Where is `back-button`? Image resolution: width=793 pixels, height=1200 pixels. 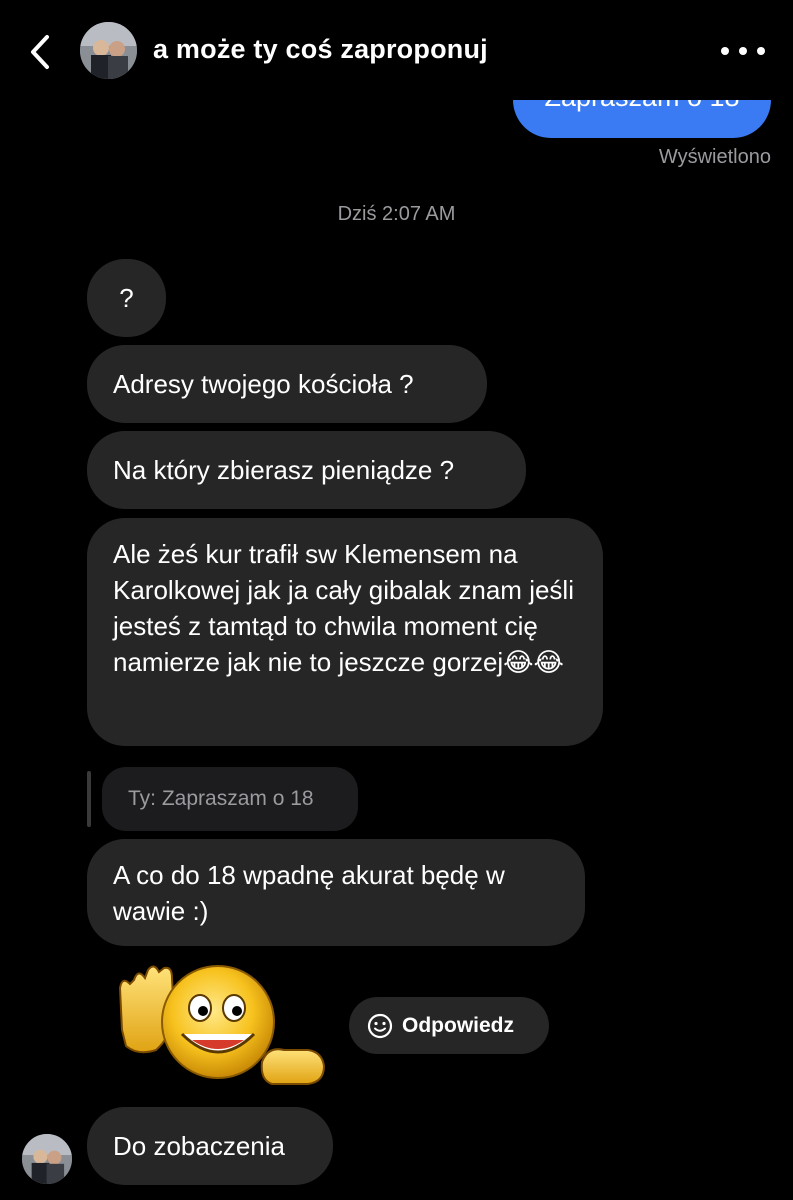
back-button is located at coordinates (40, 52).